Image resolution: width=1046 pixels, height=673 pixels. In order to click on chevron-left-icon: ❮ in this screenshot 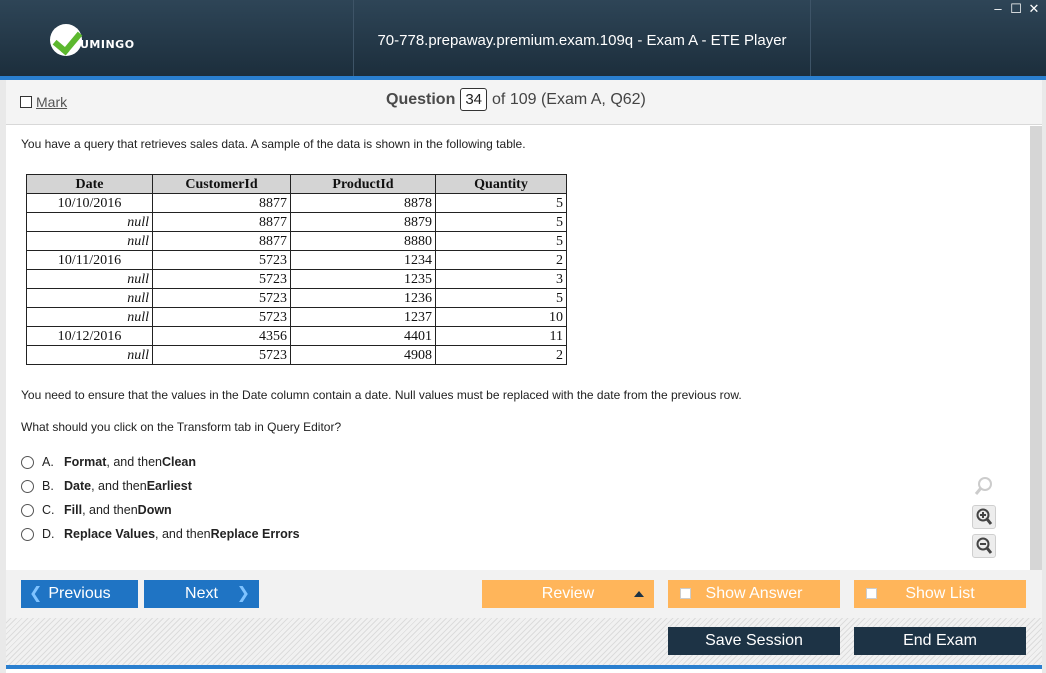, I will do `click(36, 593)`.